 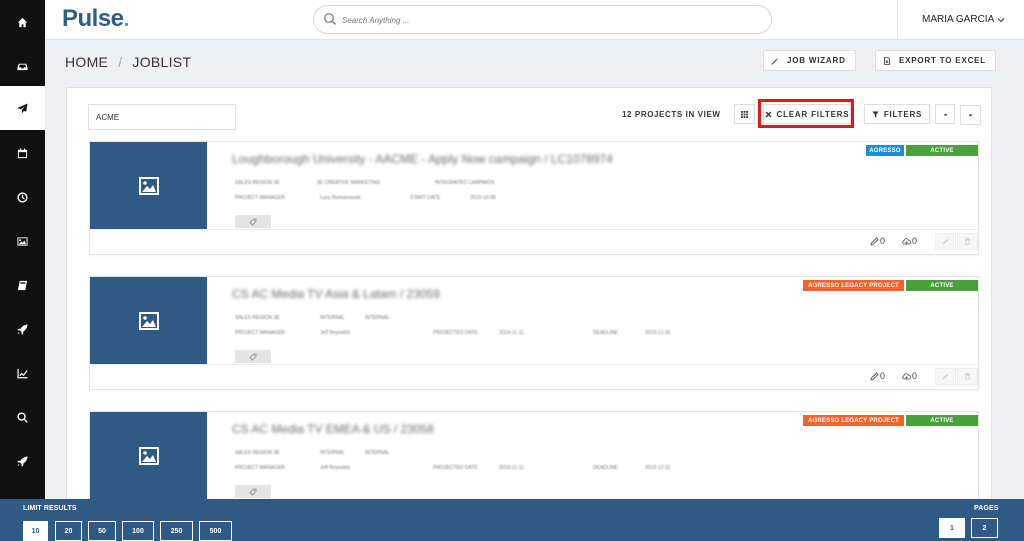 I want to click on grid-view-button, so click(x=744, y=114).